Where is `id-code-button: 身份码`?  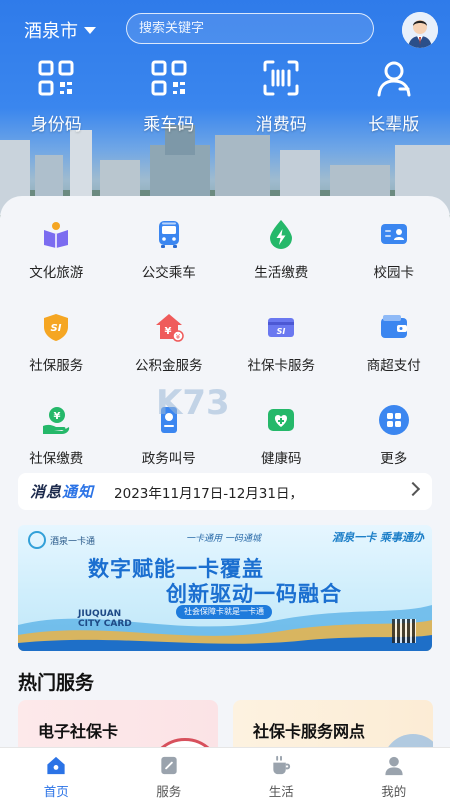 id-code-button: 身份码 is located at coordinates (56, 96).